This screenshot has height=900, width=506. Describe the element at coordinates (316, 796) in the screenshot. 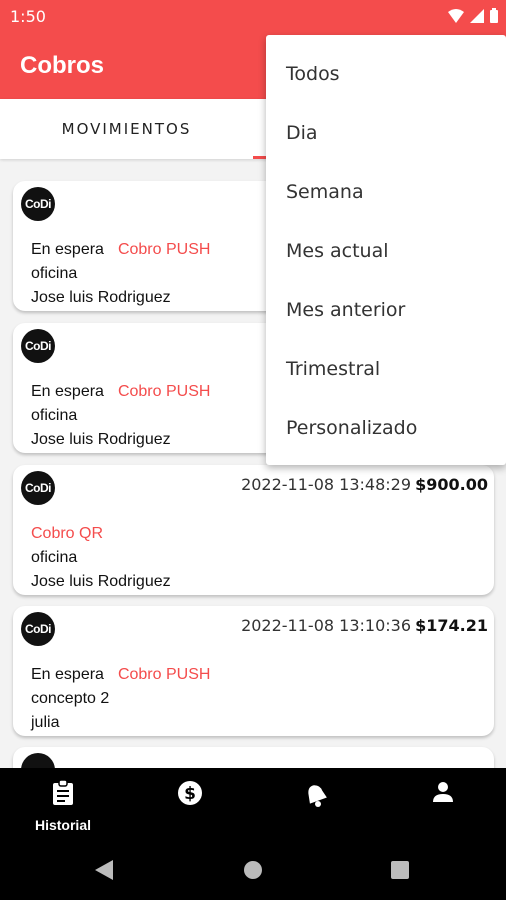

I see `bell-icon` at that location.